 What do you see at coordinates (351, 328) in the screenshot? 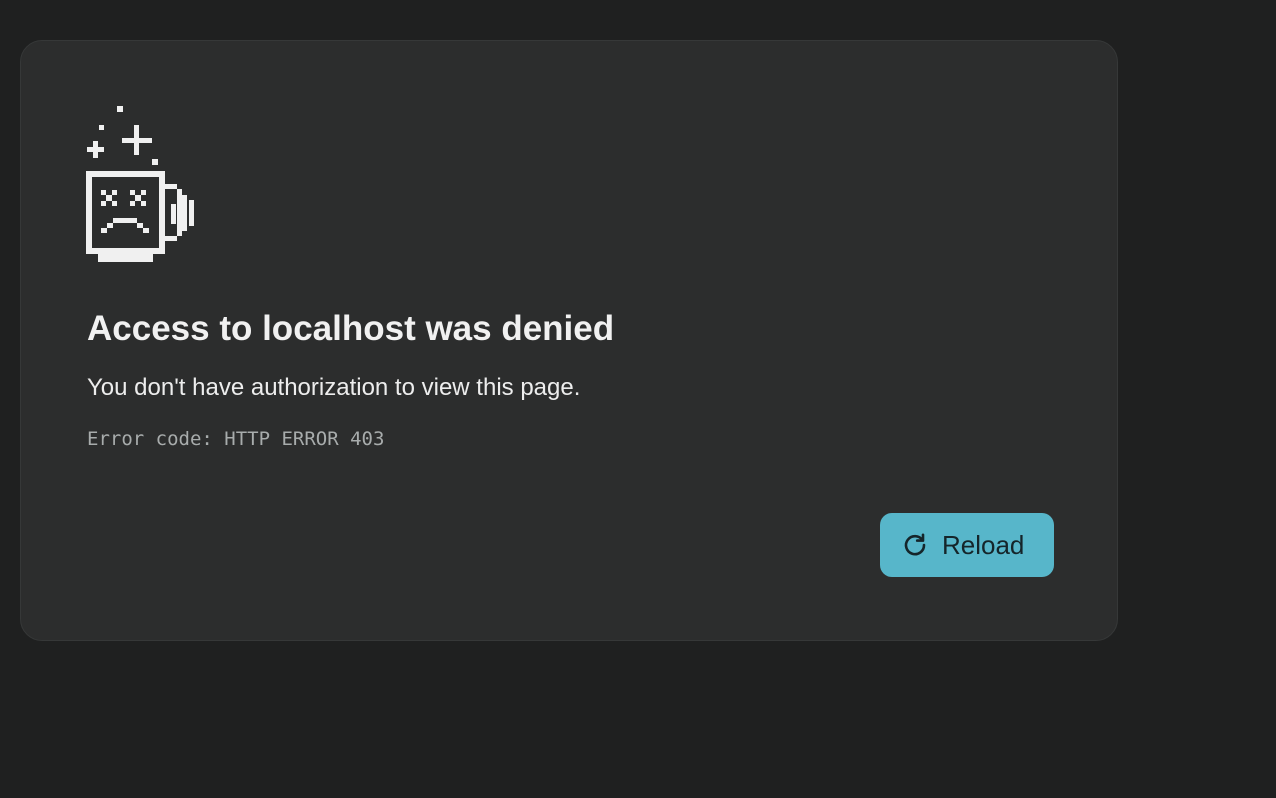
I see `page-title: Access to localhost was denied` at bounding box center [351, 328].